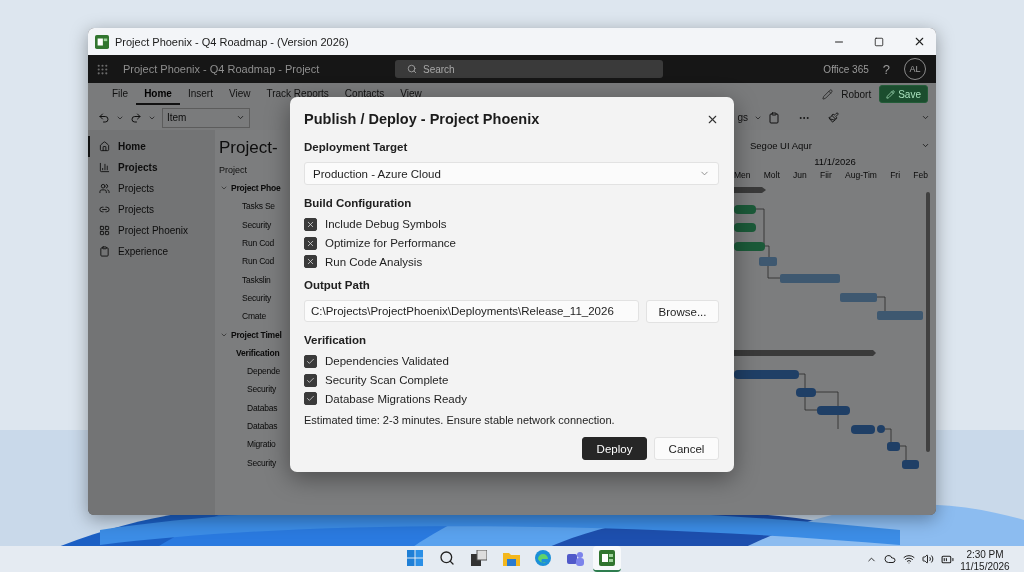 The width and height of the screenshot is (1024, 572). What do you see at coordinates (886, 69) in the screenshot?
I see `help-button: ?` at bounding box center [886, 69].